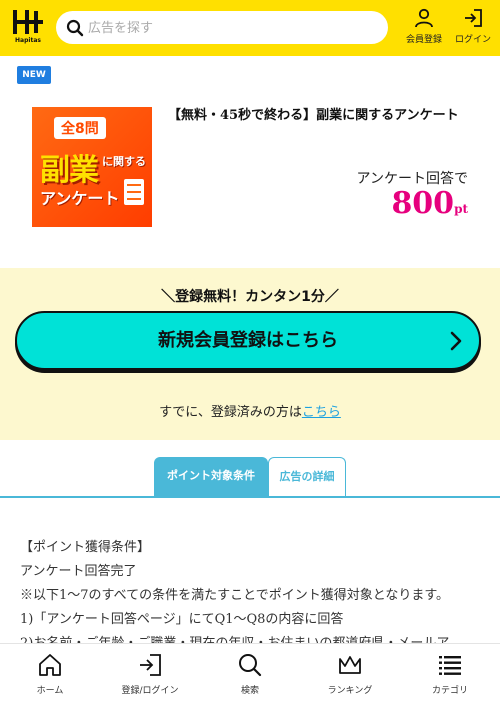 The width and height of the screenshot is (500, 701). I want to click on member-register-label: 会員登録, so click(423, 40).